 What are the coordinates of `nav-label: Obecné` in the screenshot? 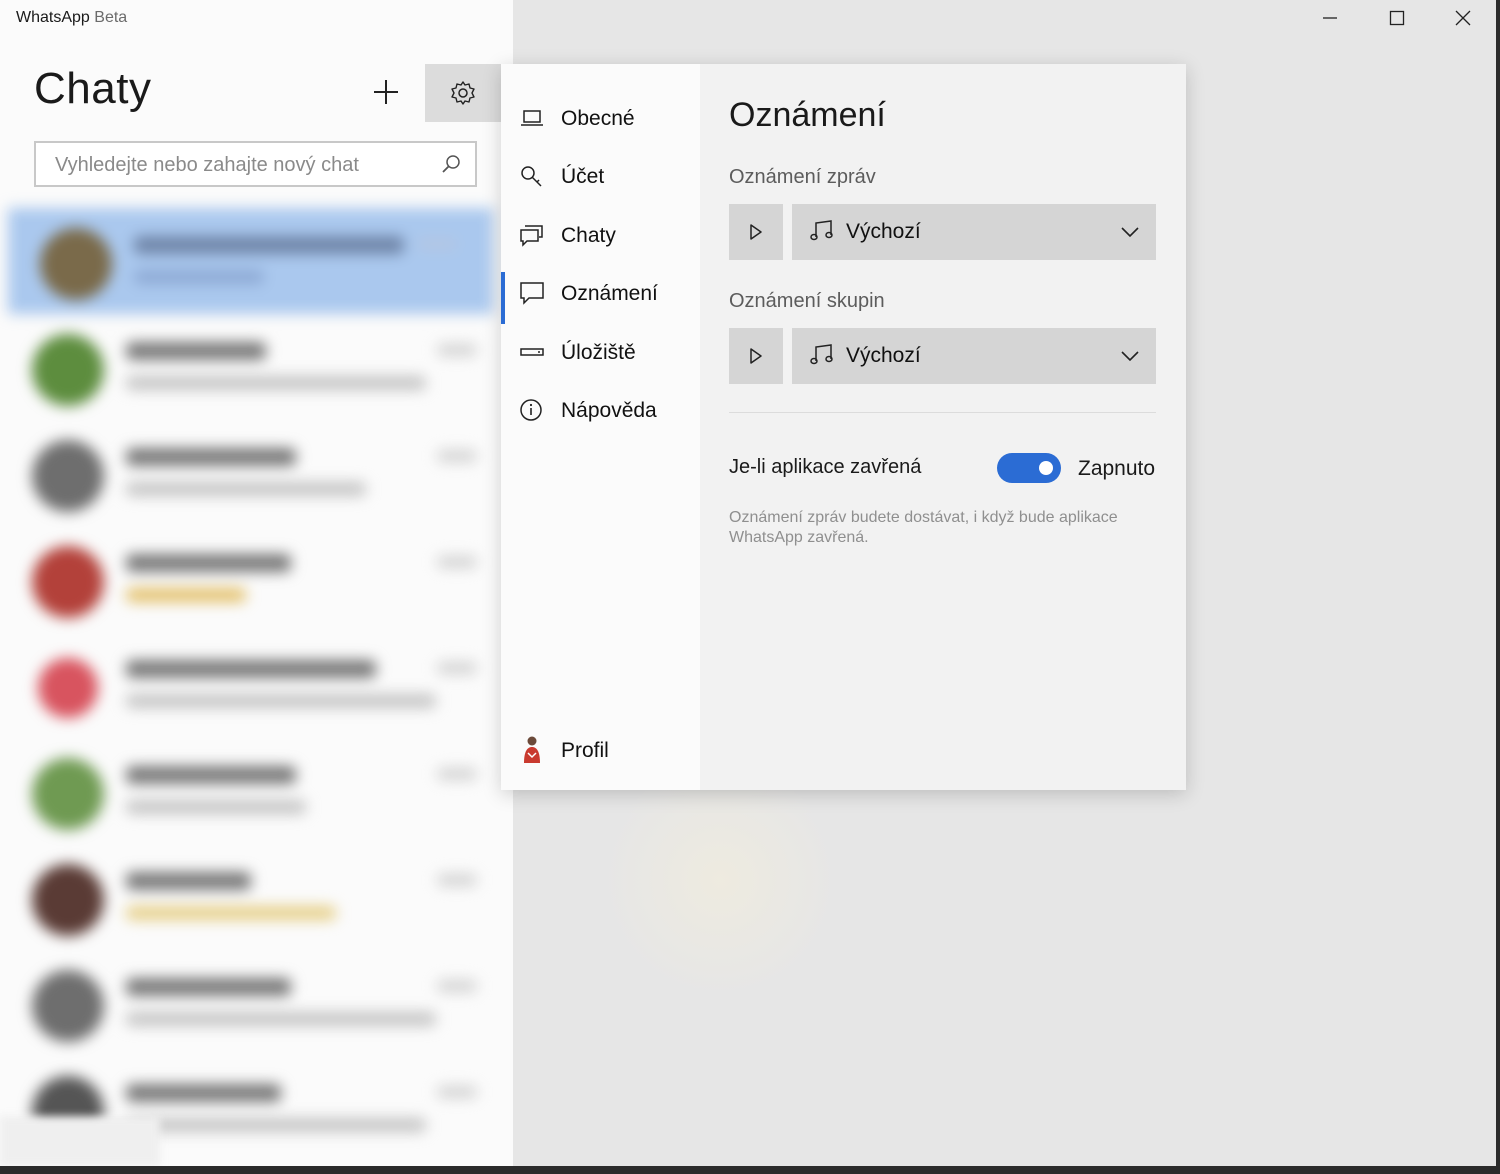 It's located at (598, 118).